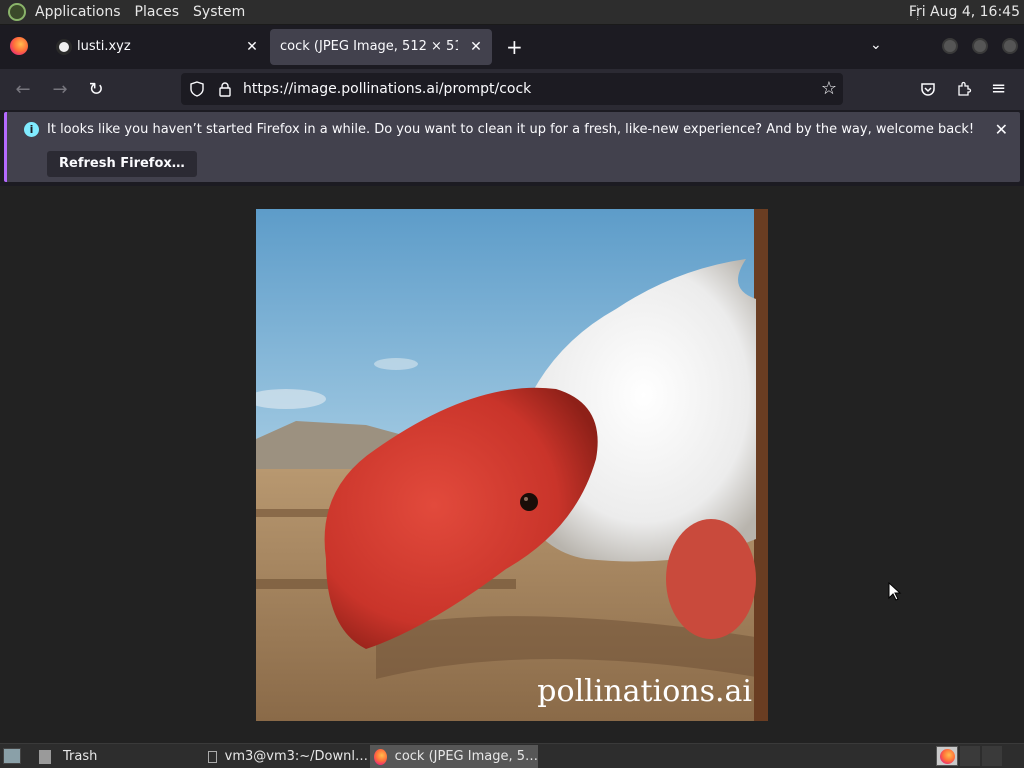 This screenshot has height=768, width=1024. What do you see at coordinates (829, 88) in the screenshot?
I see `bookmark-star-icon: ☆` at bounding box center [829, 88].